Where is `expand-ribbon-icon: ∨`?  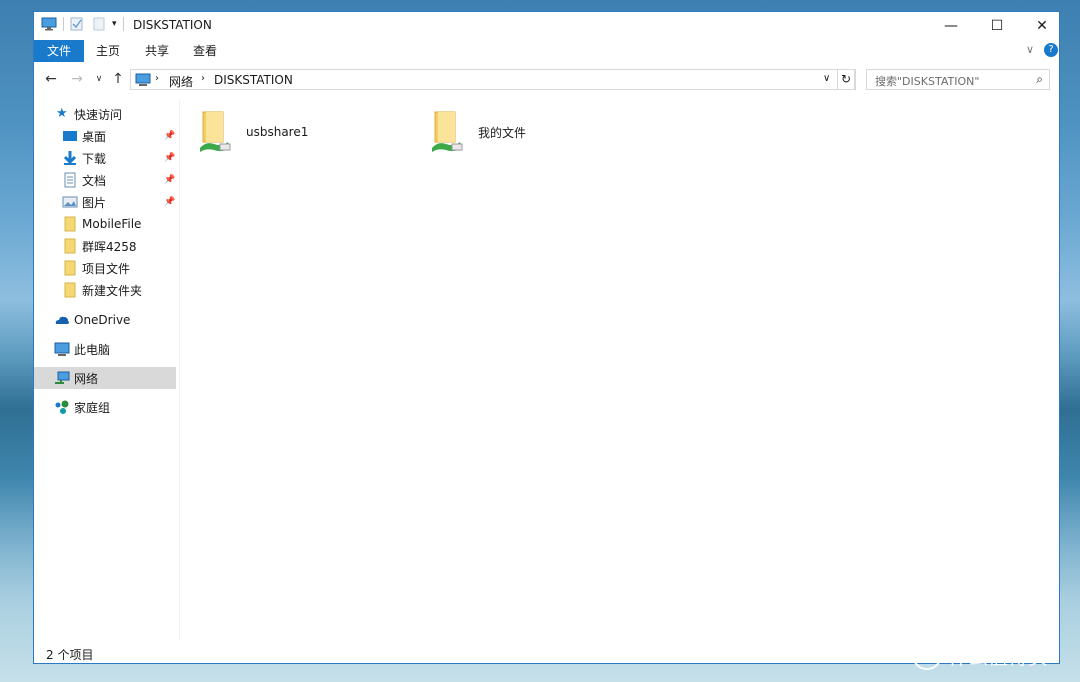
expand-ribbon-icon: ∨ is located at coordinates (1030, 49).